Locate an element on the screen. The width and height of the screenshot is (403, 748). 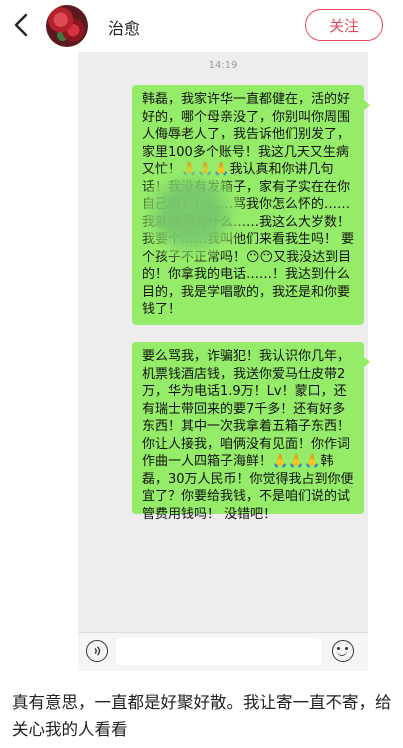
username: 治愈 is located at coordinates (124, 27).